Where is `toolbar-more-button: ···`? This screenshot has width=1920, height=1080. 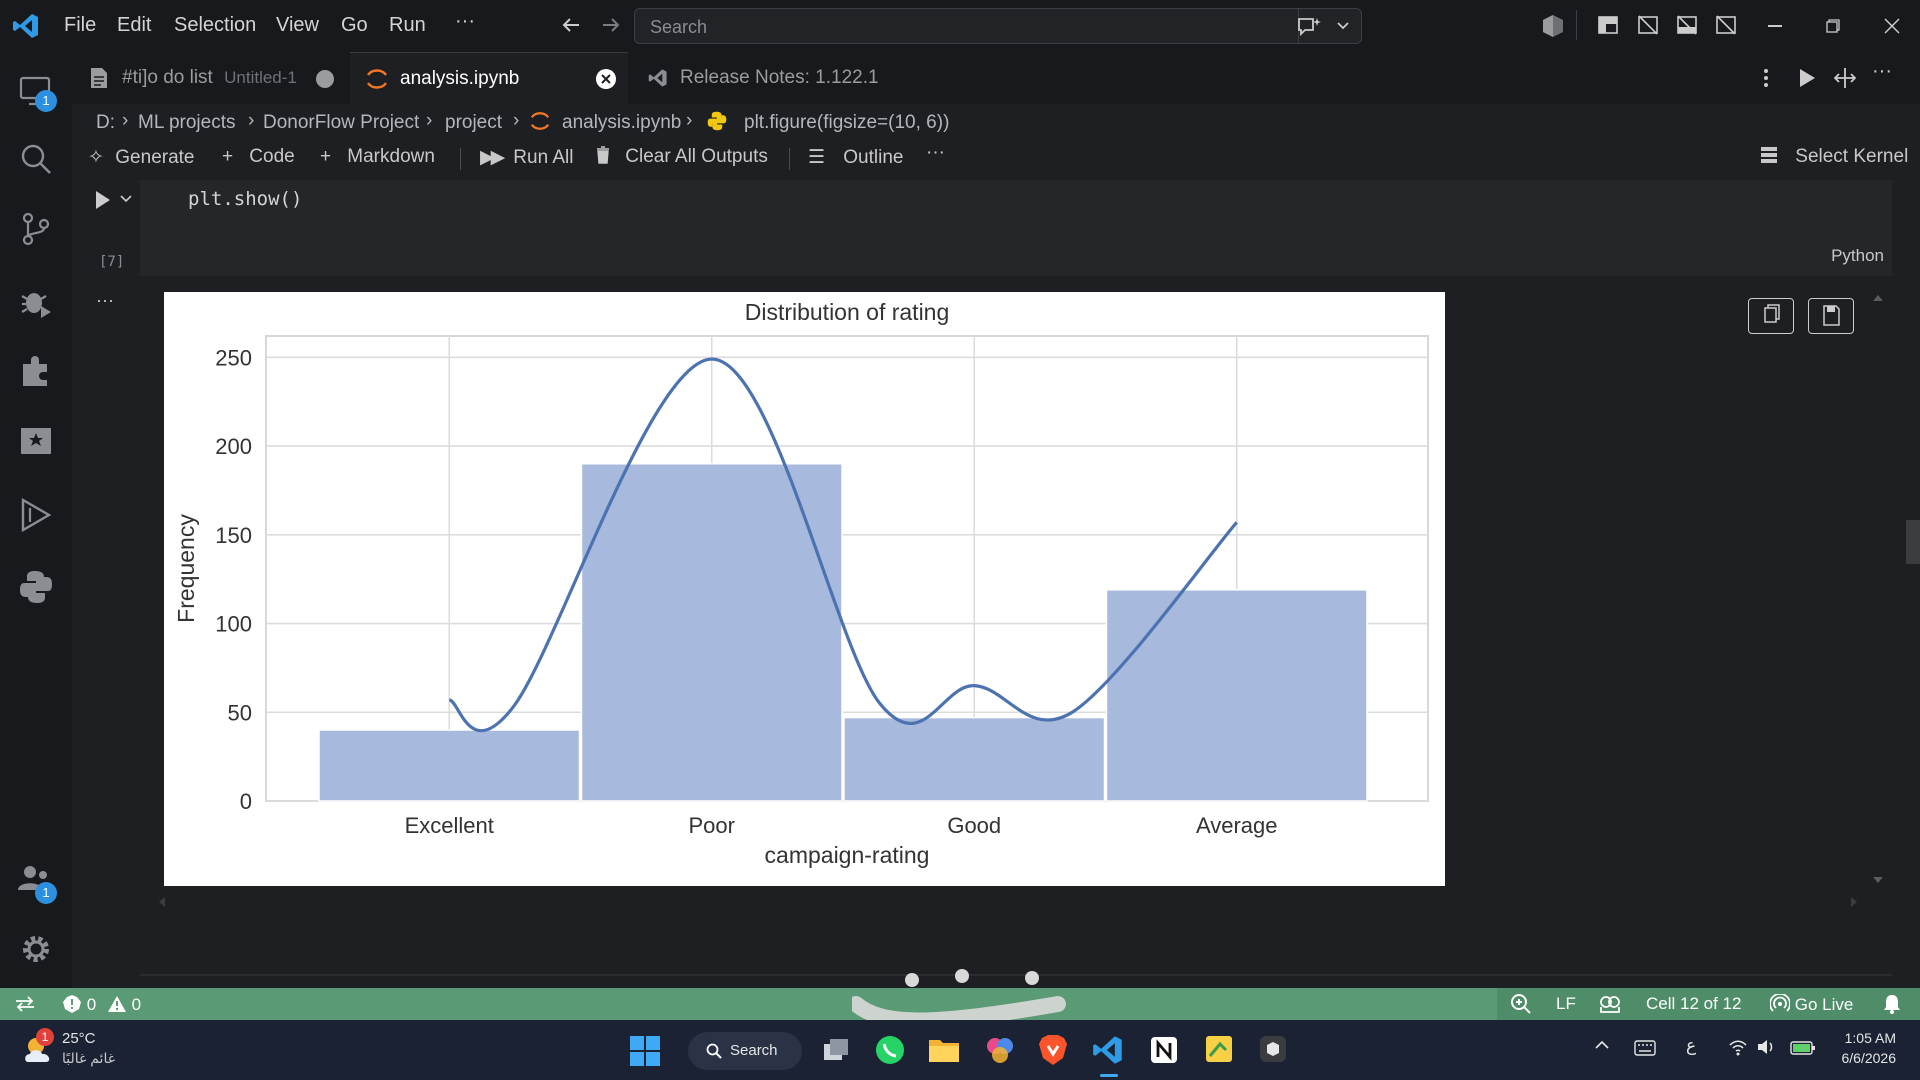 toolbar-more-button: ··· is located at coordinates (935, 155).